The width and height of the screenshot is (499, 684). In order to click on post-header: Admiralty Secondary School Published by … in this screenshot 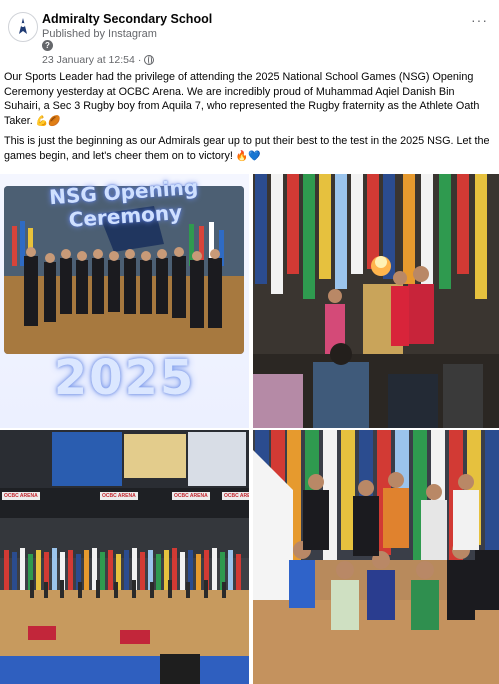, I will do `click(249, 40)`.